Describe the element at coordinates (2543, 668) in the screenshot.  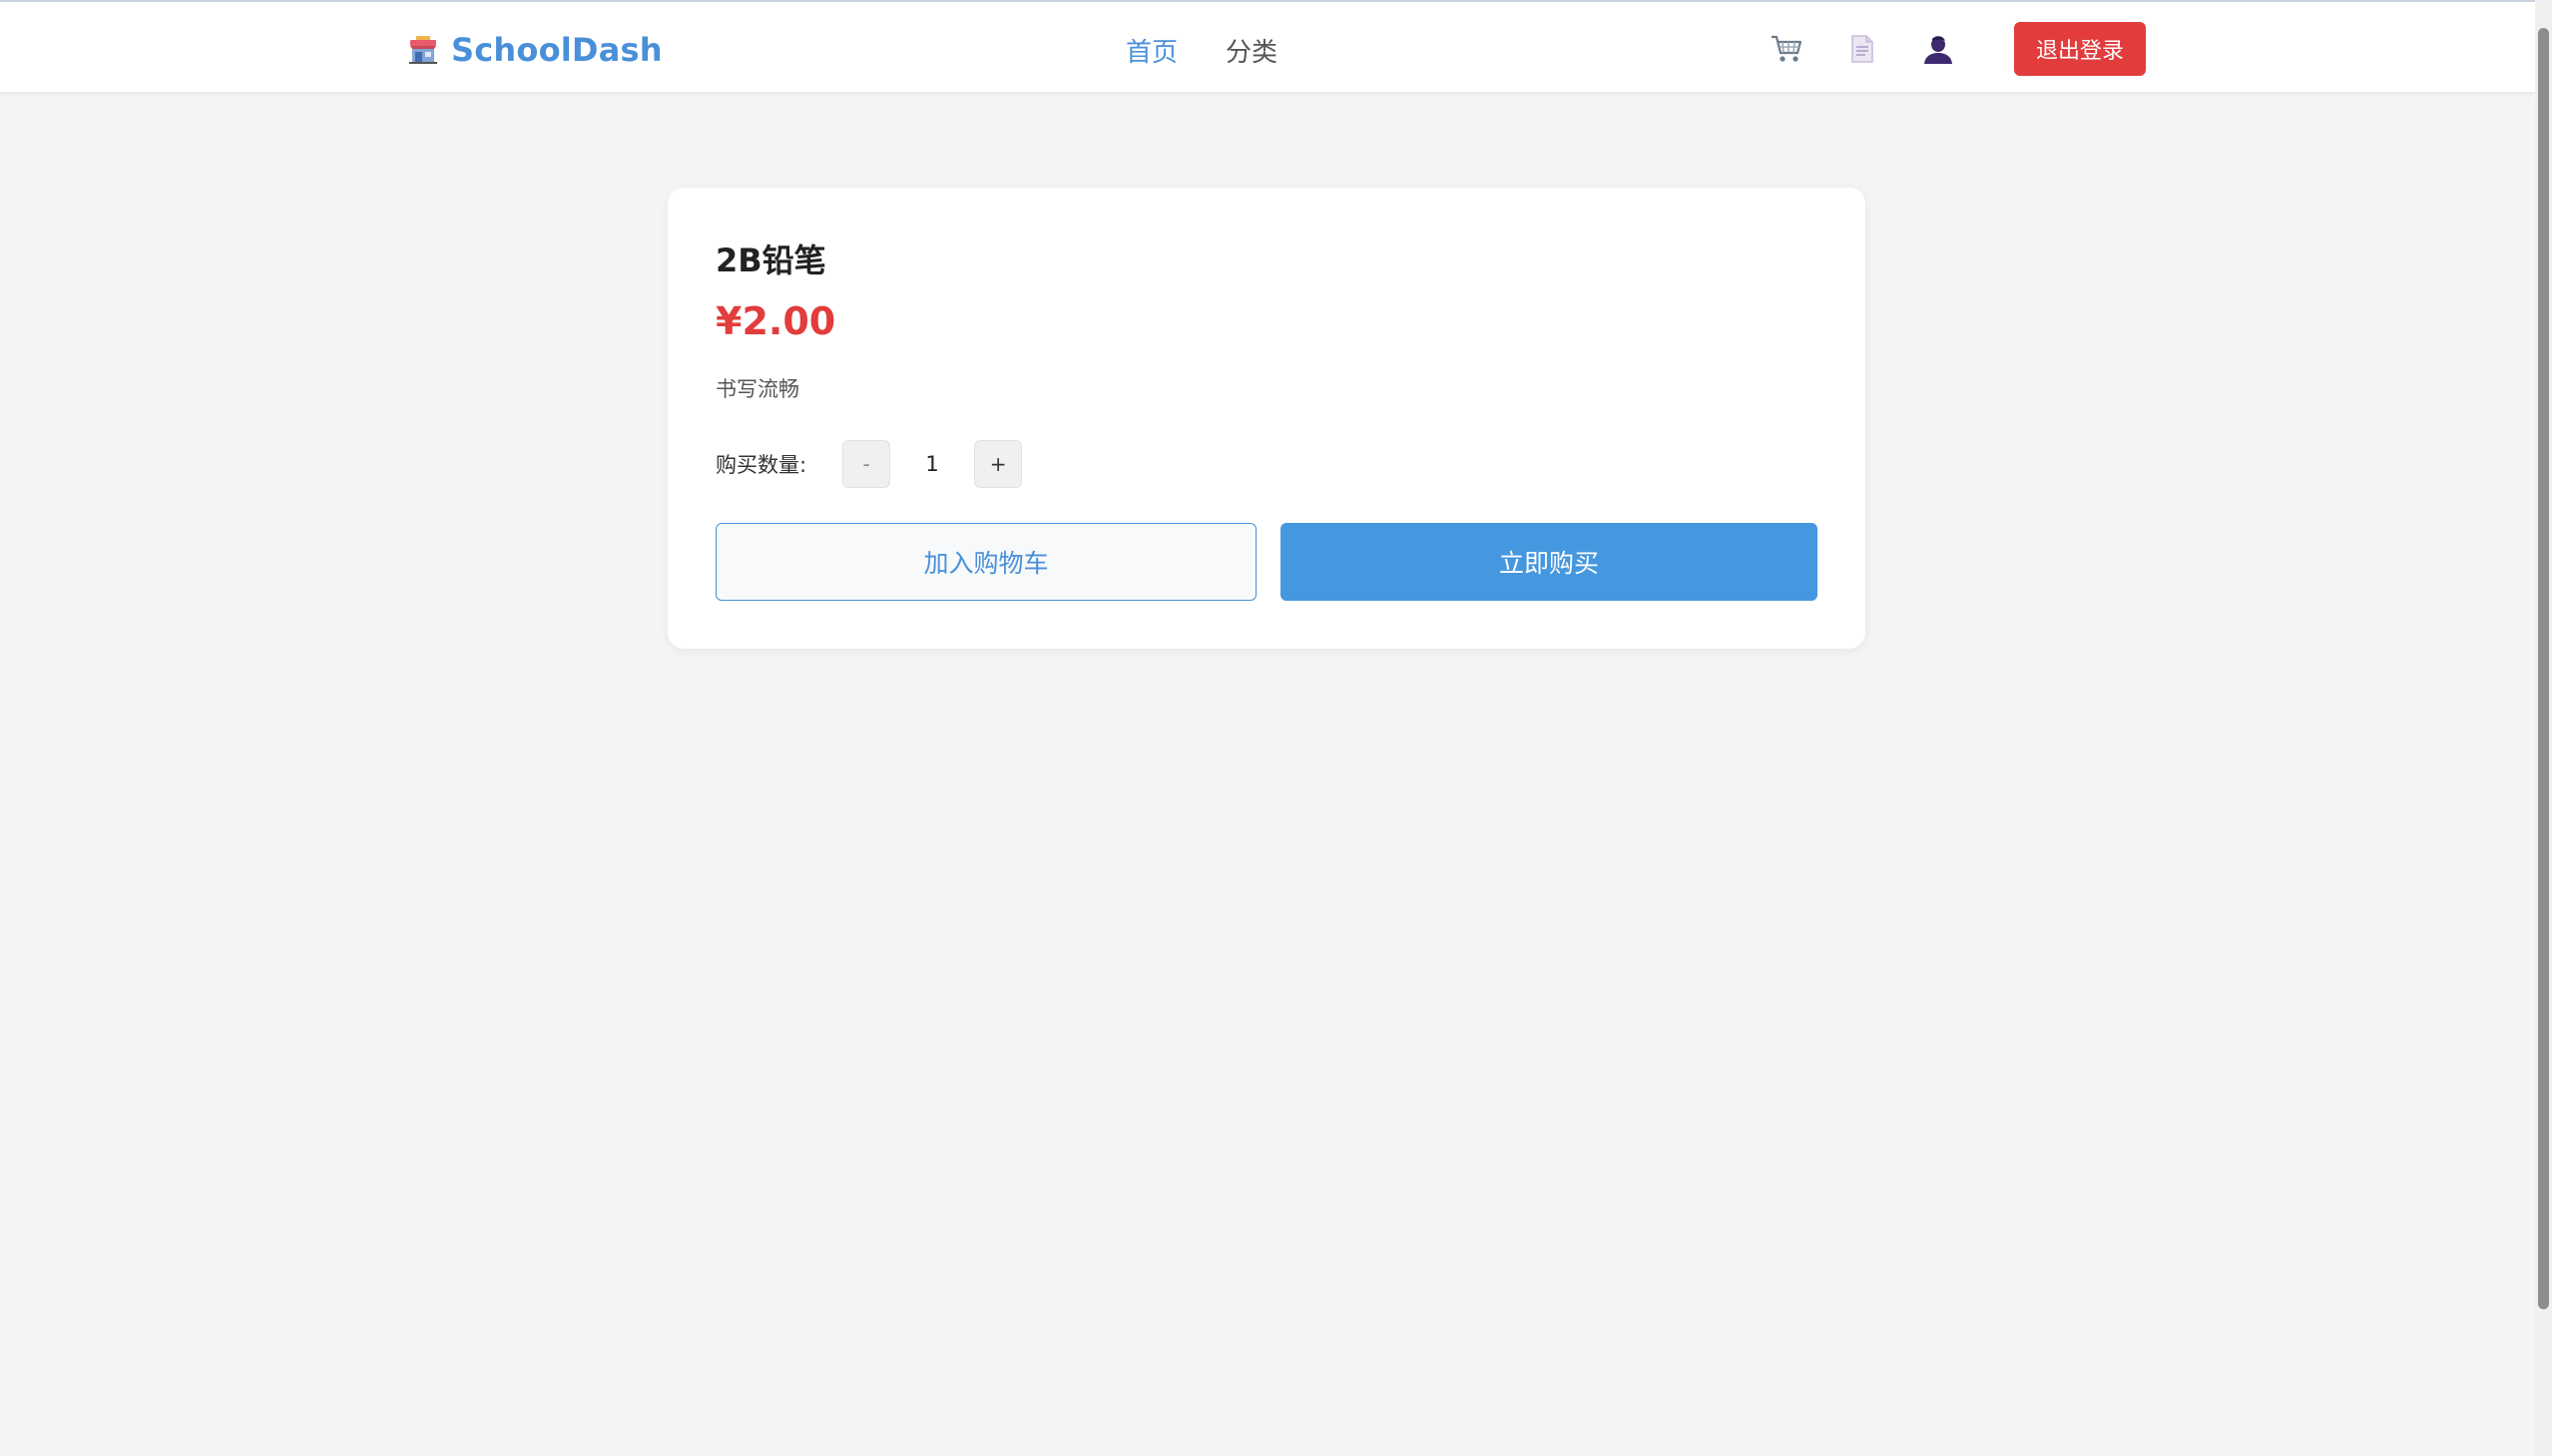
I see `scrollbar-thumb` at that location.